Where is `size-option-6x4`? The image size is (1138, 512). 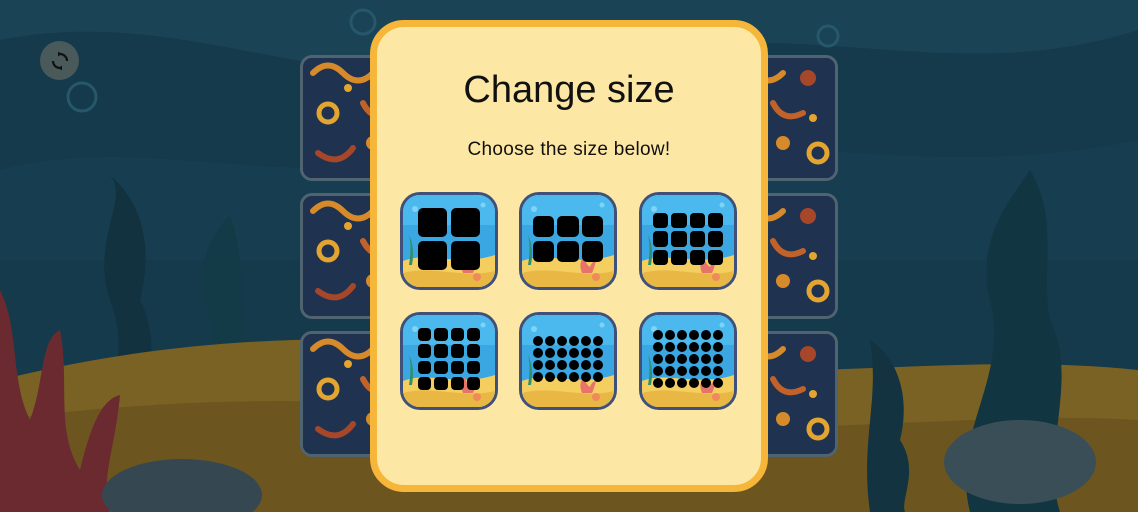 size-option-6x4 is located at coordinates (568, 361).